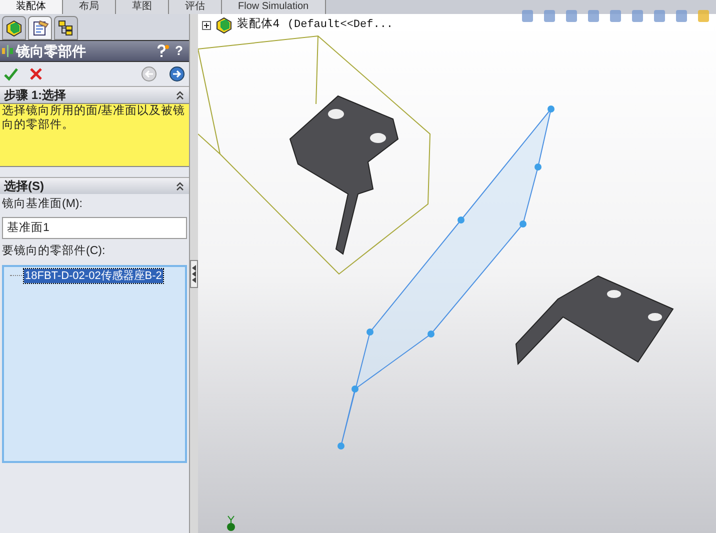 This screenshot has width=716, height=533. I want to click on section-title: 选择(S), so click(24, 186).